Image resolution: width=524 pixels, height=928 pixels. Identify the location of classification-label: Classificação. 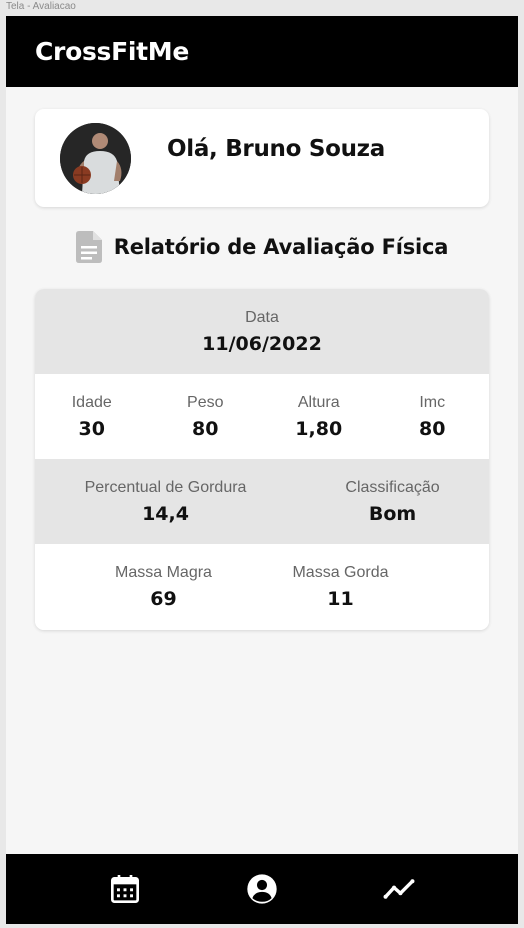
(392, 487).